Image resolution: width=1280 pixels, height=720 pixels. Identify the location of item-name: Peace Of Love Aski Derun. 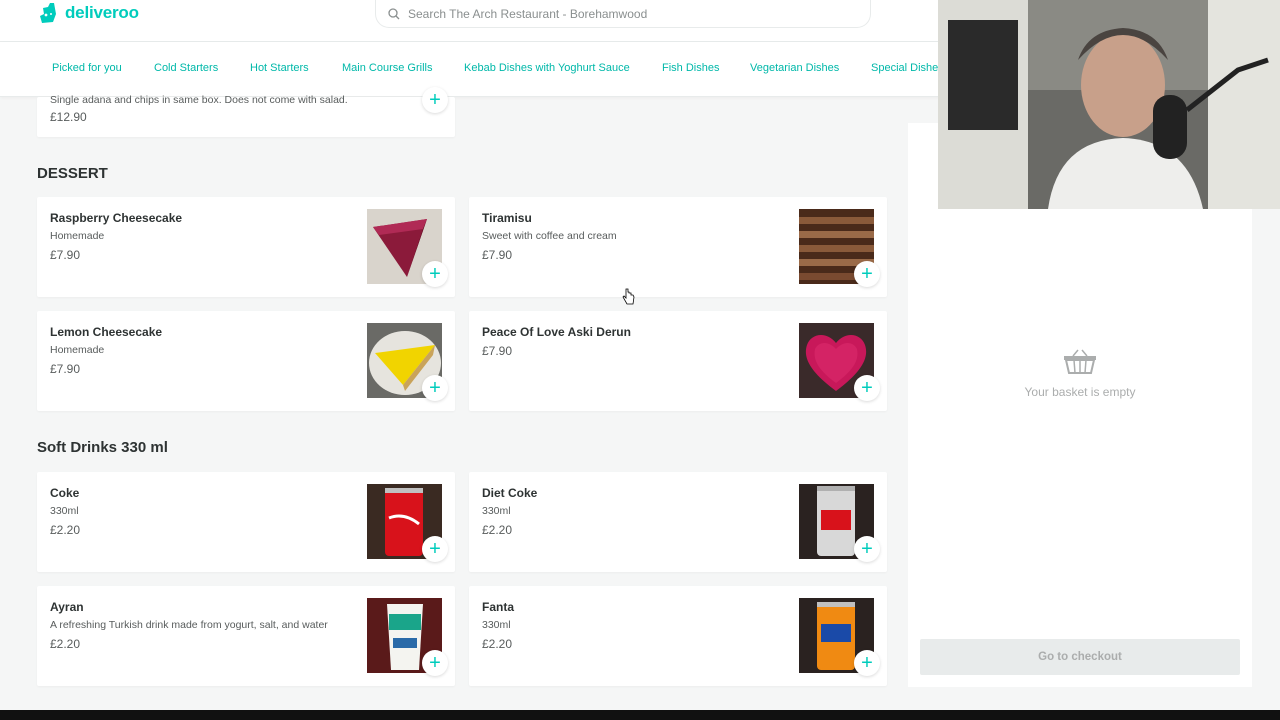
(556, 332).